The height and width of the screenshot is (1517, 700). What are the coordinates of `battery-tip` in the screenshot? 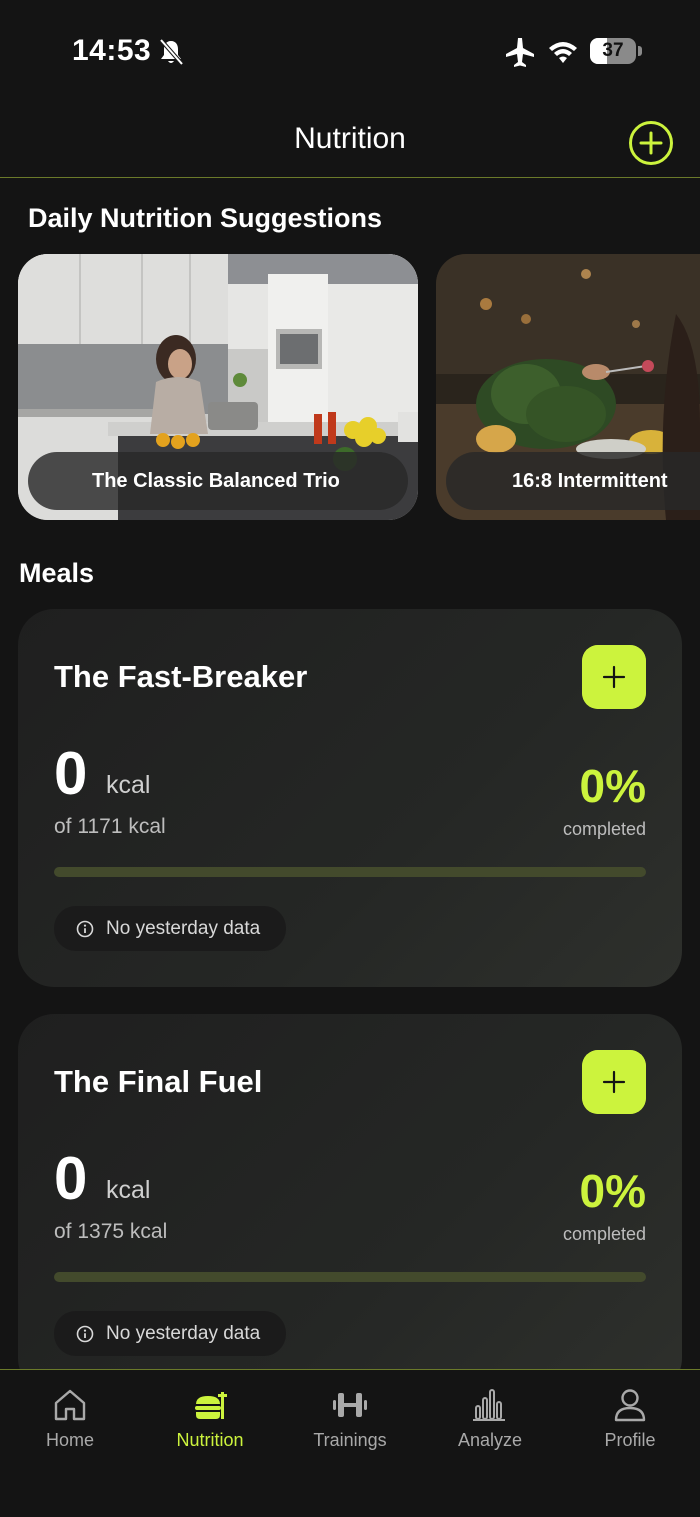 It's located at (640, 51).